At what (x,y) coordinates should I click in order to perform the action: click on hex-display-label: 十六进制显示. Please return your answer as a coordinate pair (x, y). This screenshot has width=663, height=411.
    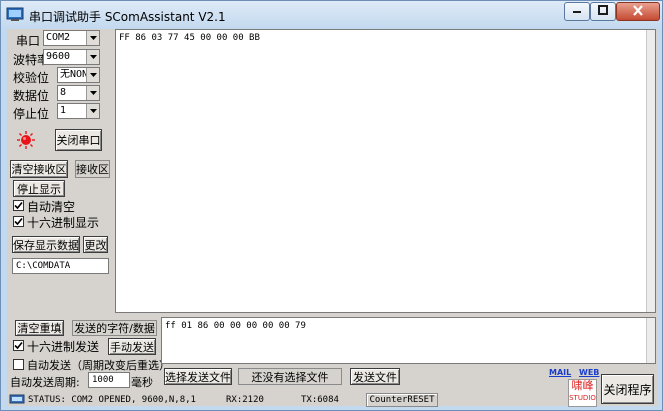
    Looking at the image, I should click on (63, 223).